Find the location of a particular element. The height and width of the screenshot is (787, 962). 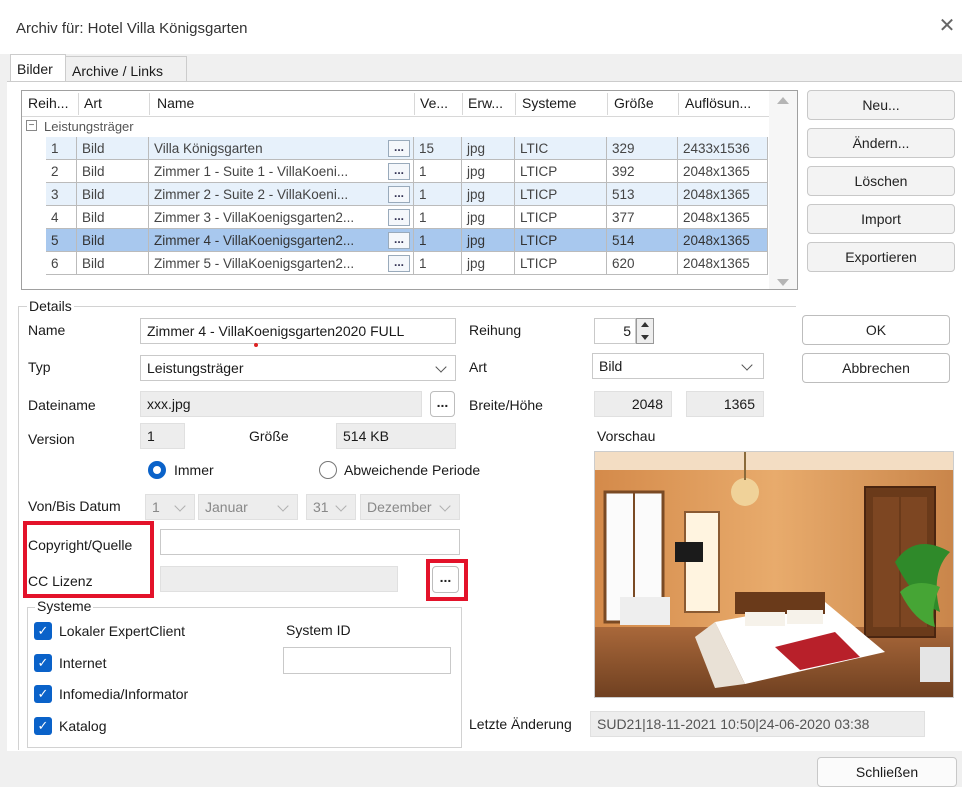

radio-abweichende-label: Abweichende Periode is located at coordinates (412, 470).